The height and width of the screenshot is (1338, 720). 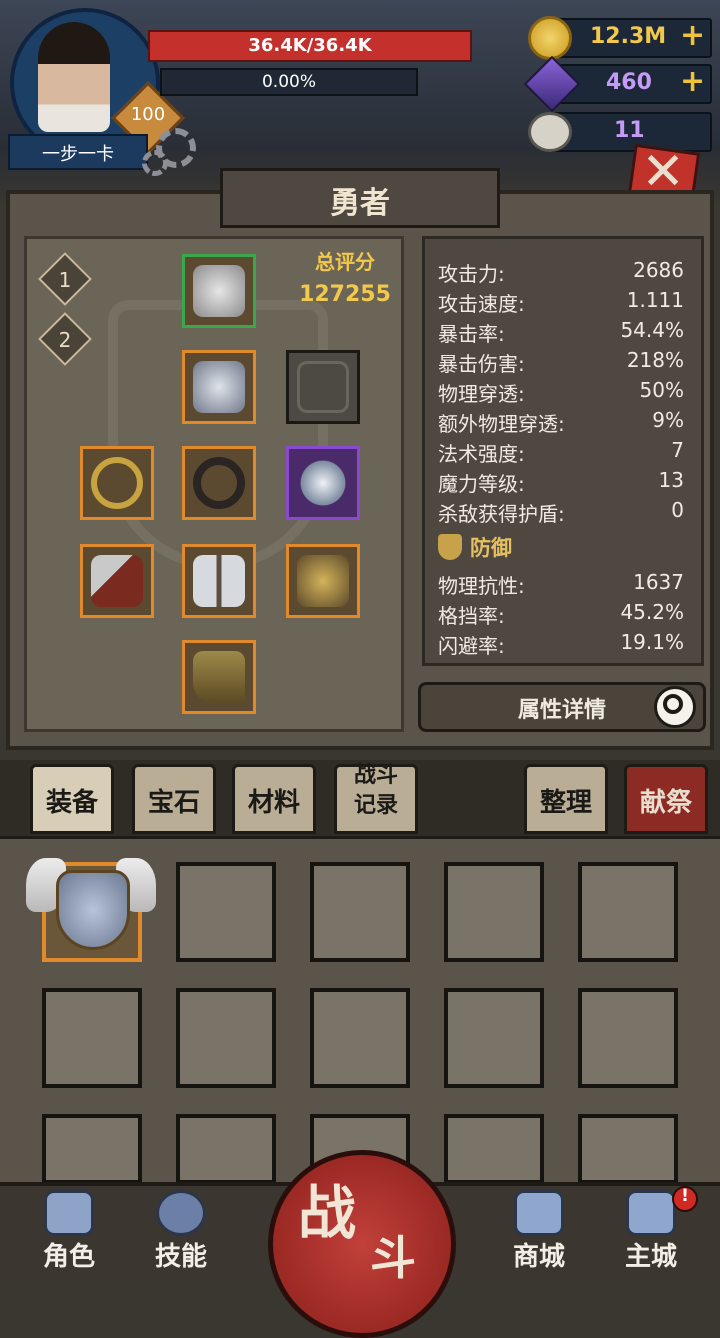 I want to click on boots-slot, so click(x=219, y=677).